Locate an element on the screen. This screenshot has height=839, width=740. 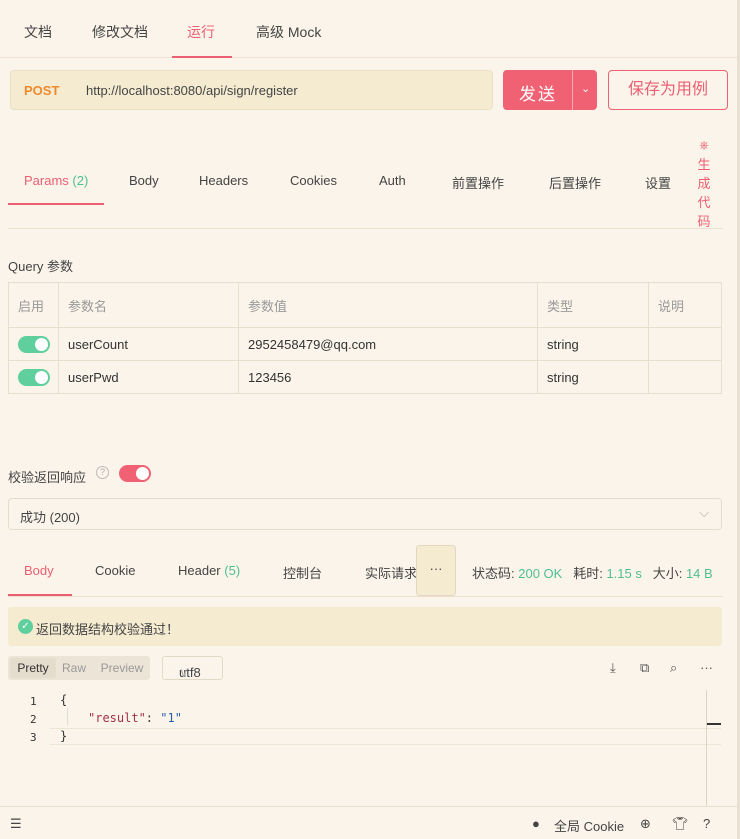
copy-icon: ⧉ is located at coordinates (644, 668).